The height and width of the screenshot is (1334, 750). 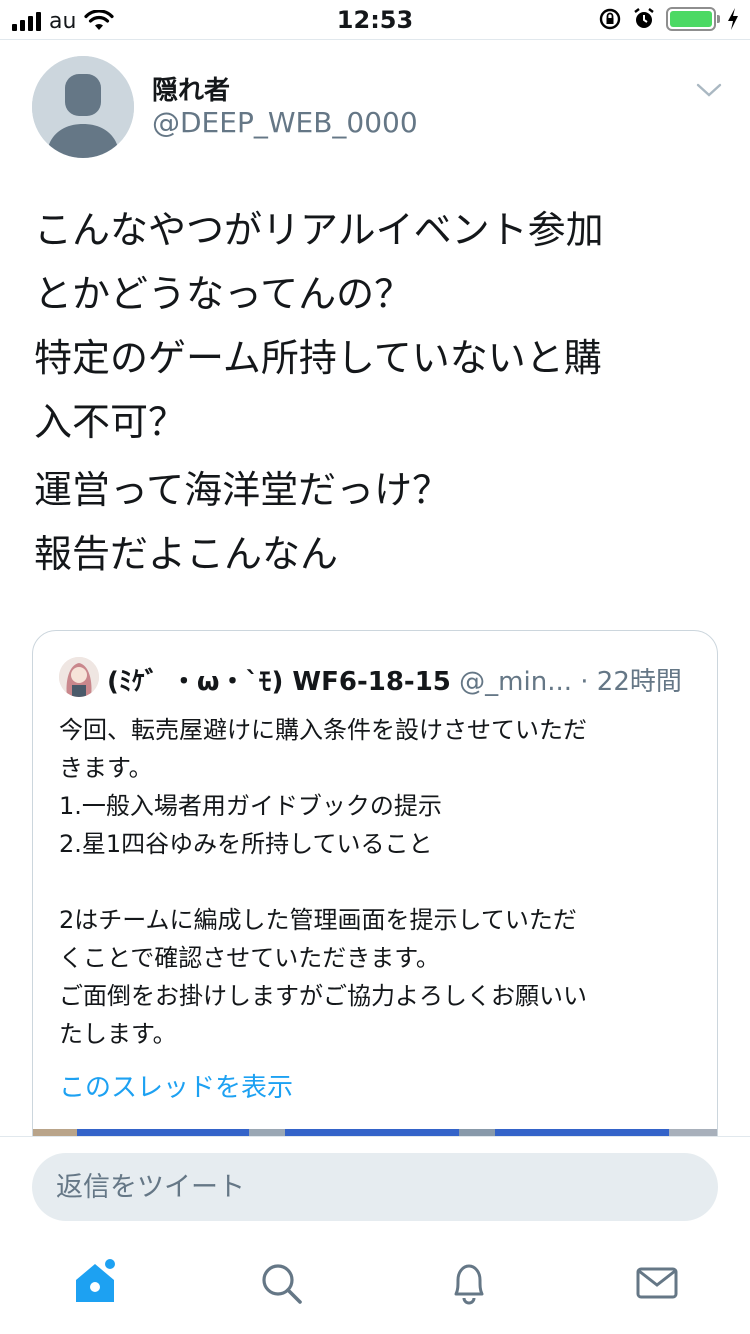 I want to click on tweet-paragraph: 運営って海洋堂だっけ？ 報告だよこんなん, so click(x=242, y=522).